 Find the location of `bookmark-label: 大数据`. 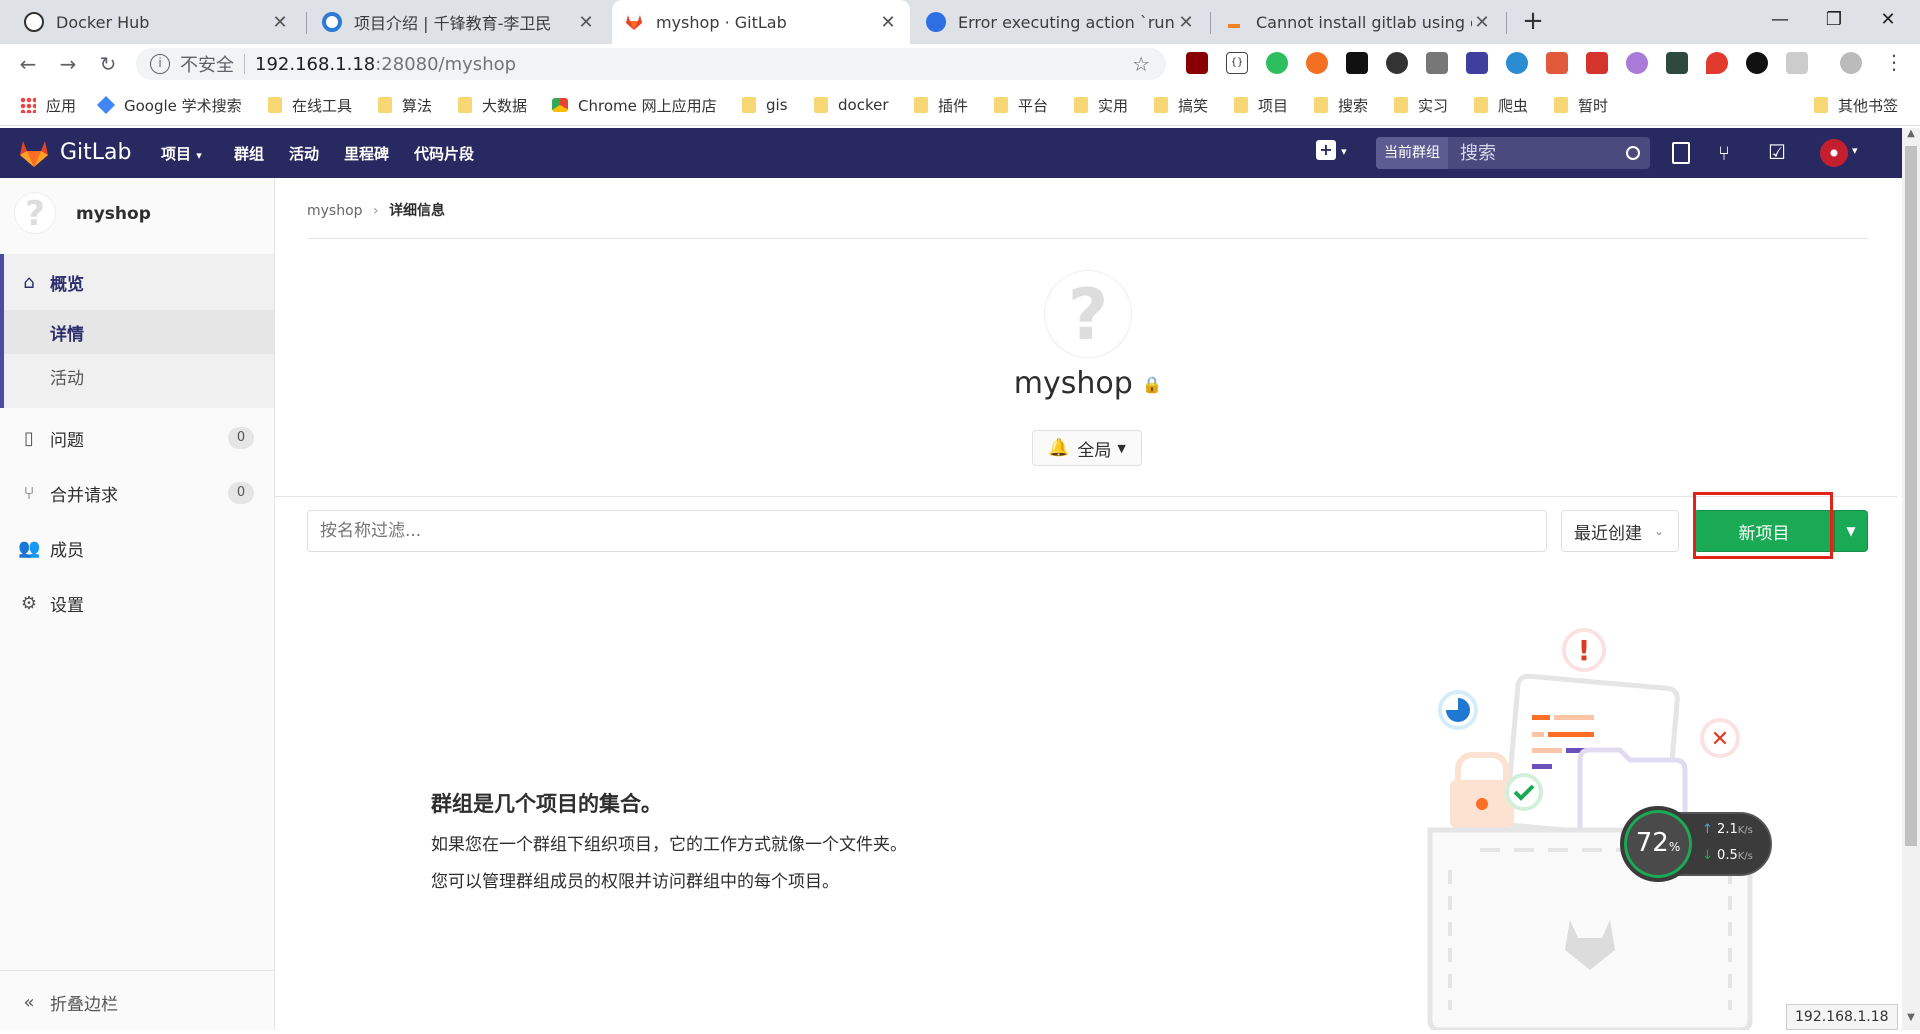

bookmark-label: 大数据 is located at coordinates (505, 105).